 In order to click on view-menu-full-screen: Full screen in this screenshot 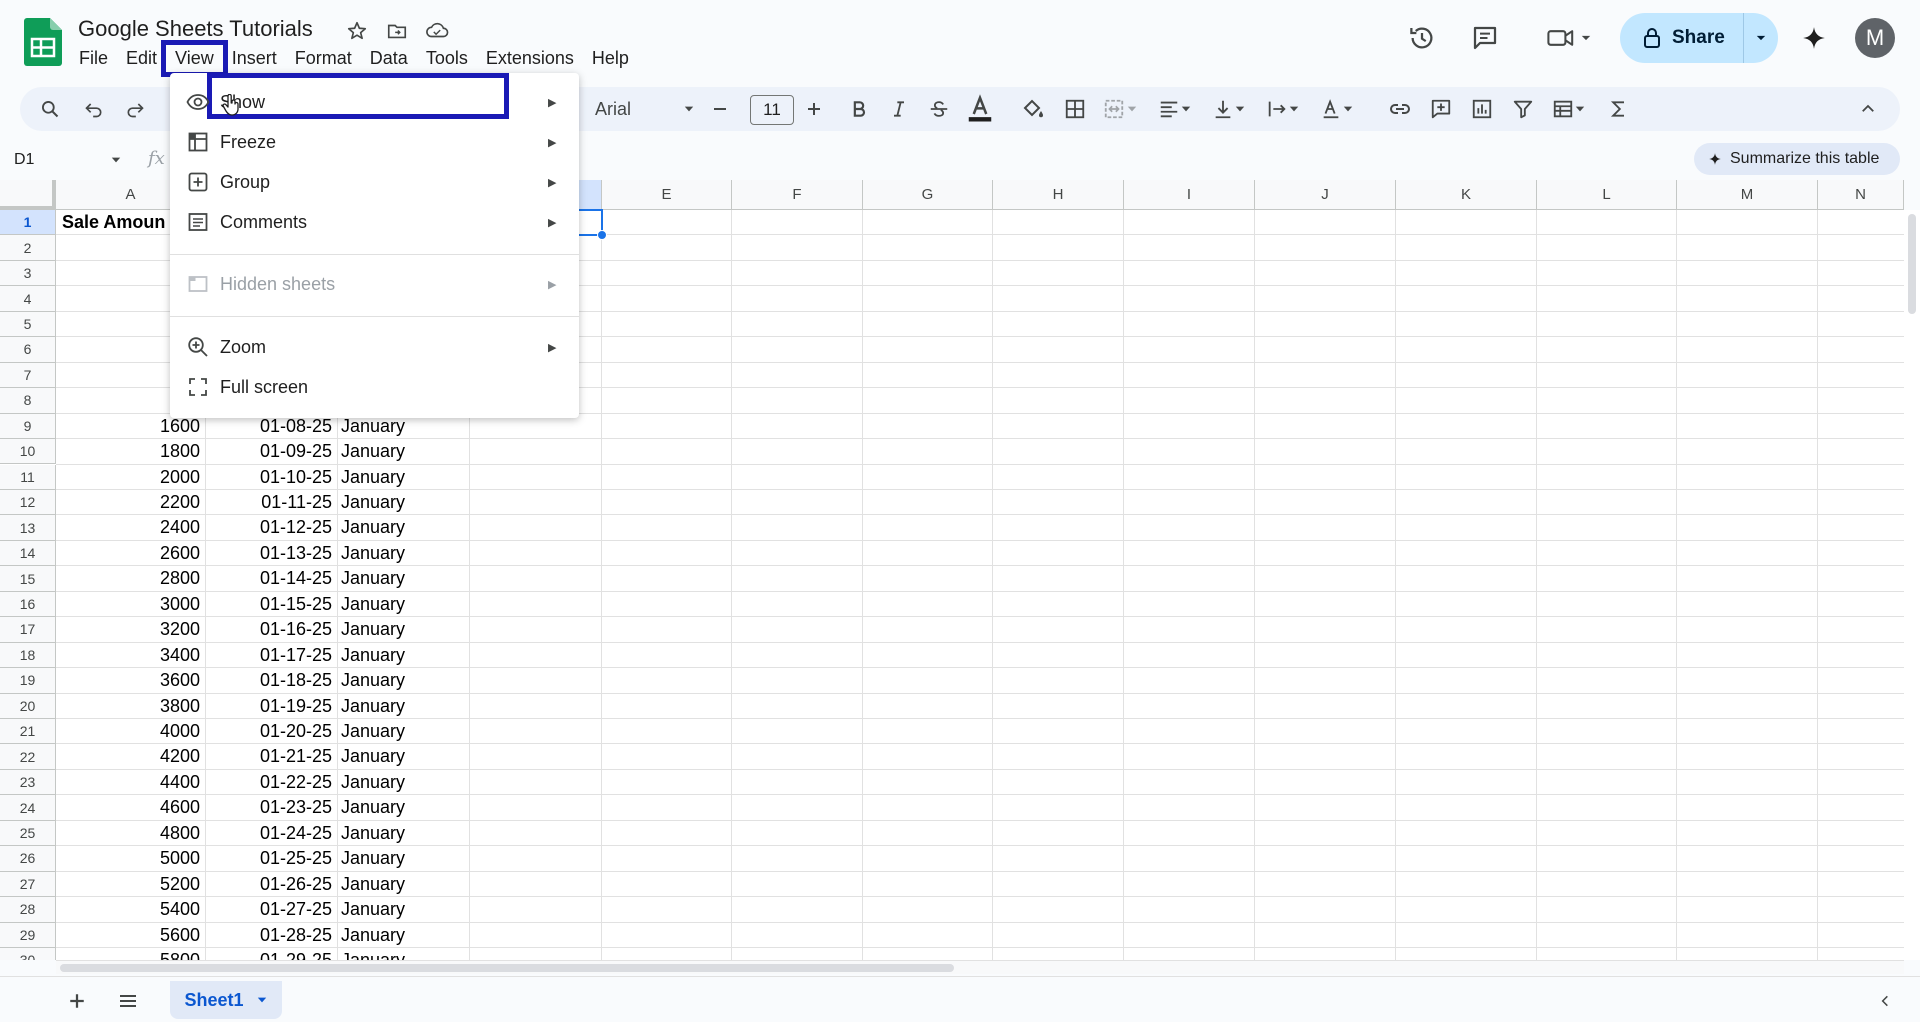, I will do `click(374, 387)`.